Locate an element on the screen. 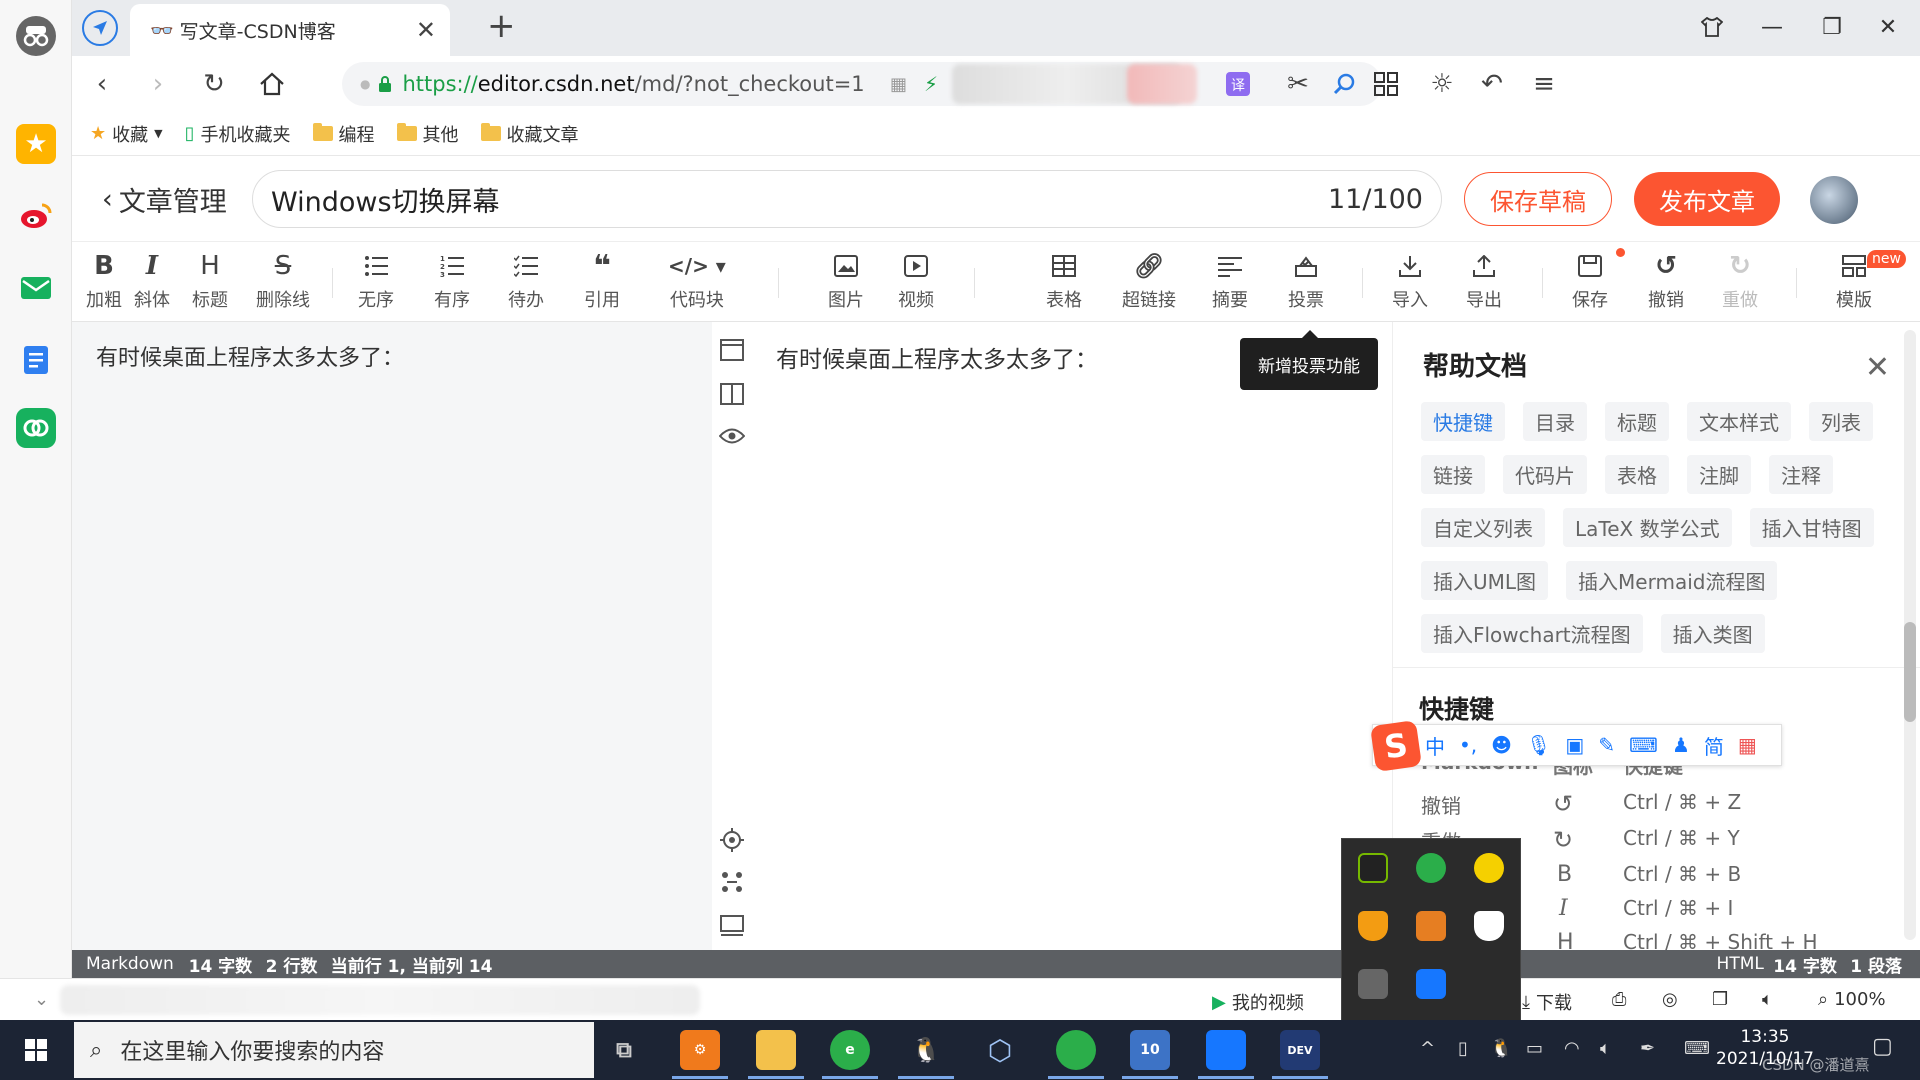 The image size is (1920, 1080). user-icon: ♟ is located at coordinates (1681, 745).